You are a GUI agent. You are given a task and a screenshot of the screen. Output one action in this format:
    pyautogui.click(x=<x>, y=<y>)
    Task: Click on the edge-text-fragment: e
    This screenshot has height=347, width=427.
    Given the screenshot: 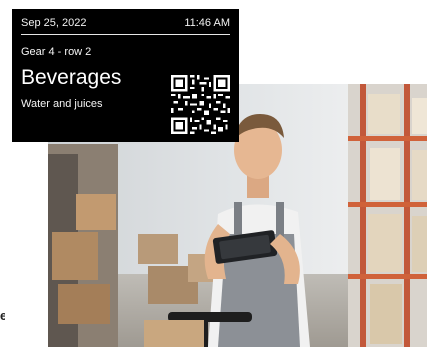 What is the action you would take?
    pyautogui.click(x=2, y=316)
    